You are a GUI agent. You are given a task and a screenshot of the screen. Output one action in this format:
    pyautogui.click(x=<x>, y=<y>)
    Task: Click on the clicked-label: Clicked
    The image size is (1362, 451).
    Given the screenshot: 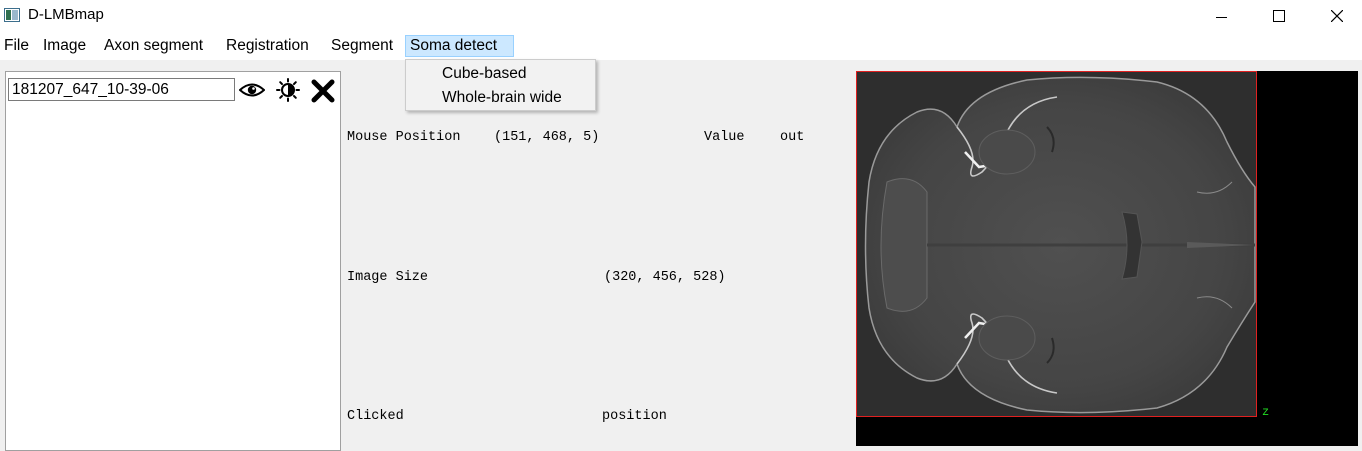 What is the action you would take?
    pyautogui.click(x=375, y=416)
    